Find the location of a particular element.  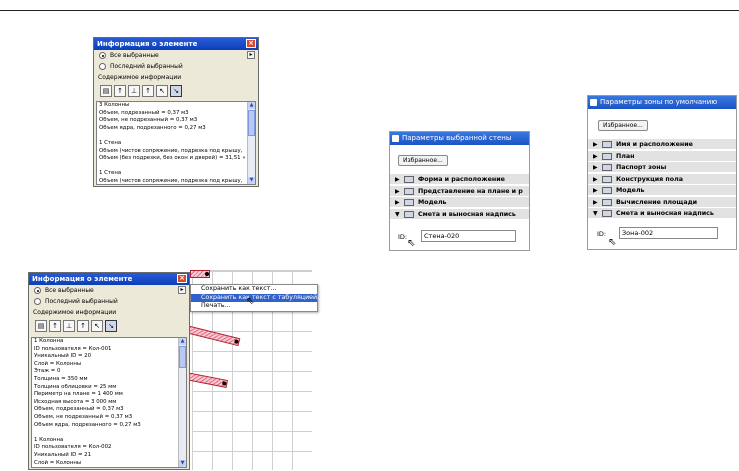

settings-section-row: ▶ План is located at coordinates (662, 156).